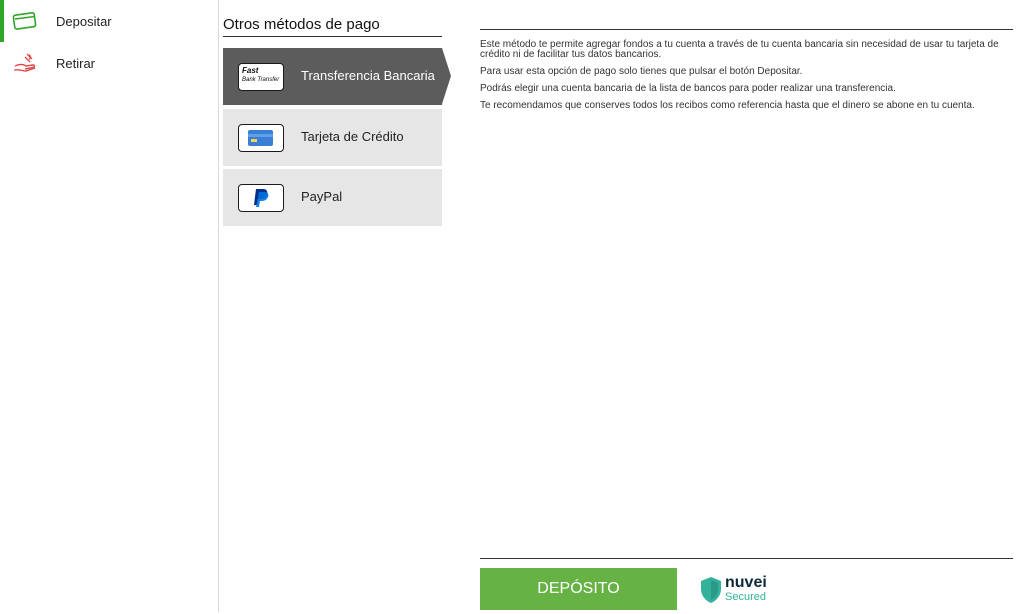 Image resolution: width=1024 pixels, height=614 pixels. I want to click on content-divider, so click(746, 29).